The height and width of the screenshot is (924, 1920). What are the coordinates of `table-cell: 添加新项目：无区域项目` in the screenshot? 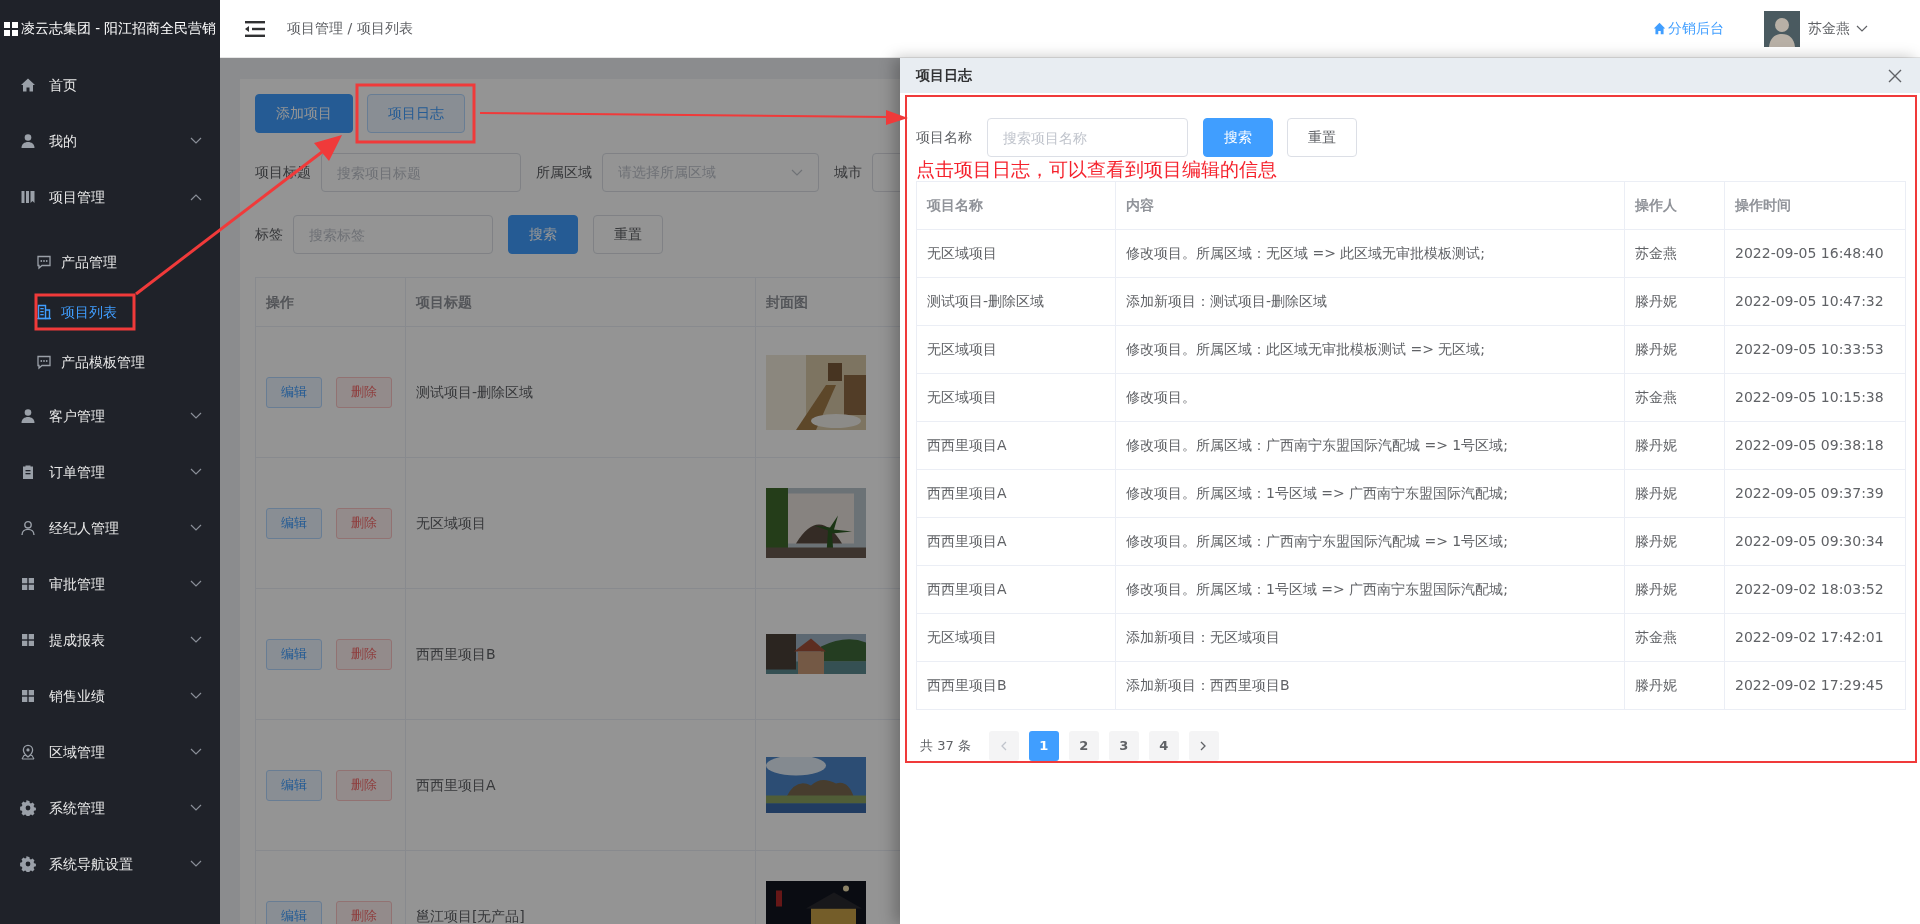 It's located at (1203, 637).